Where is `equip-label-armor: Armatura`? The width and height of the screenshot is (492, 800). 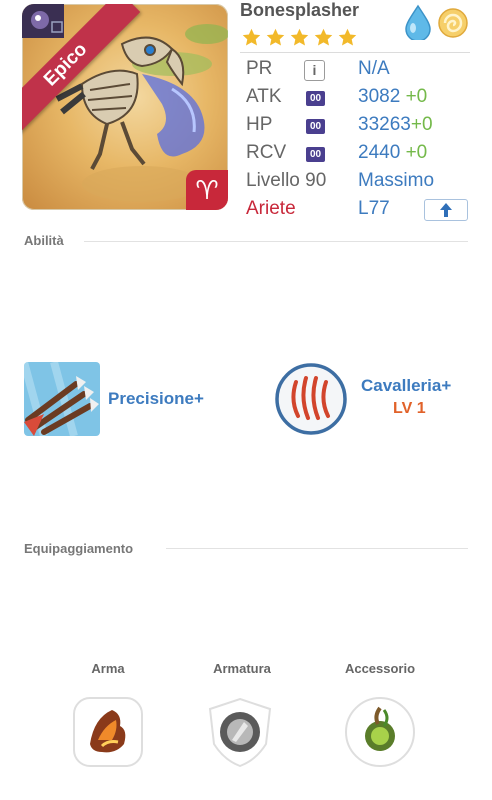
equip-label-armor: Armatura is located at coordinates (242, 668).